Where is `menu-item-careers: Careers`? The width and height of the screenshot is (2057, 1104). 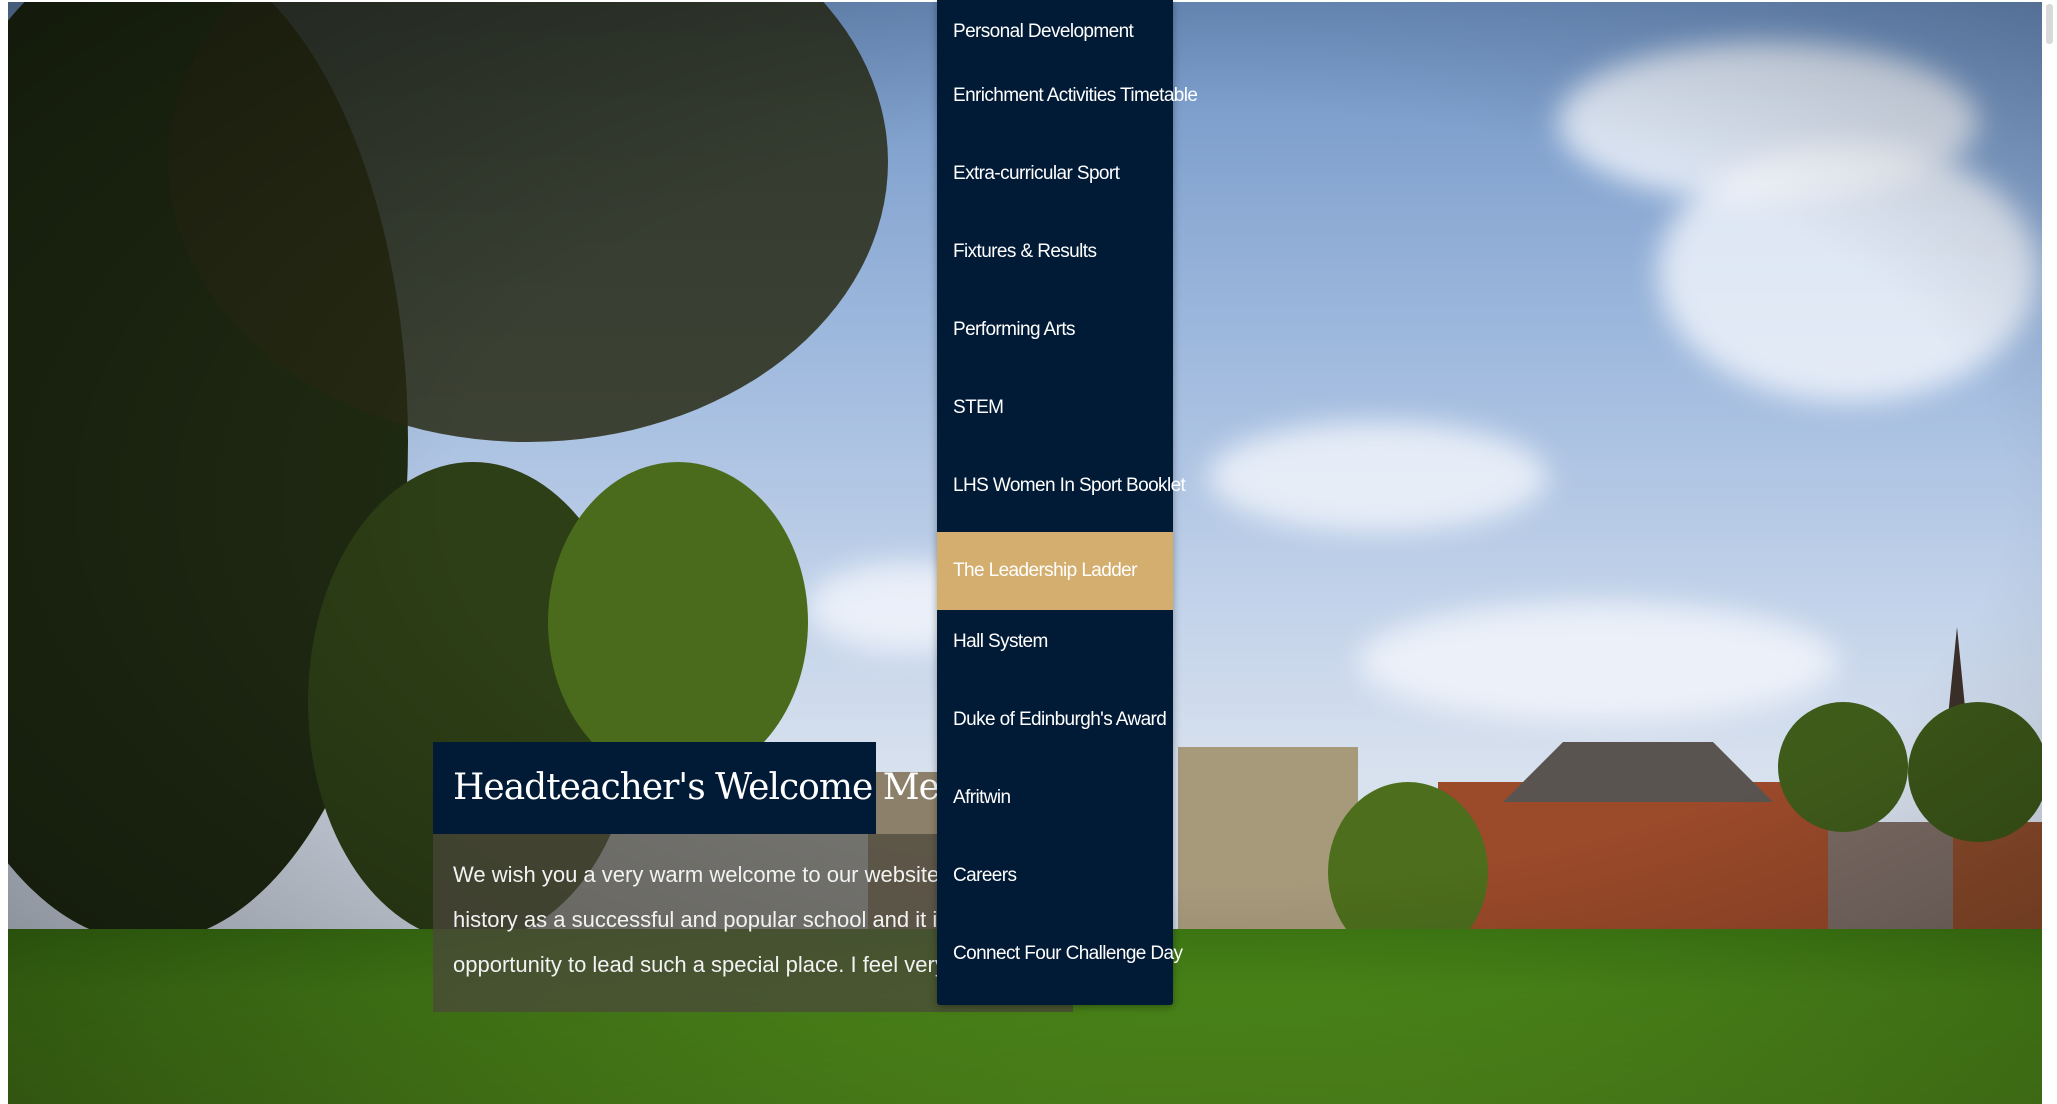 menu-item-careers: Careers is located at coordinates (1055, 883).